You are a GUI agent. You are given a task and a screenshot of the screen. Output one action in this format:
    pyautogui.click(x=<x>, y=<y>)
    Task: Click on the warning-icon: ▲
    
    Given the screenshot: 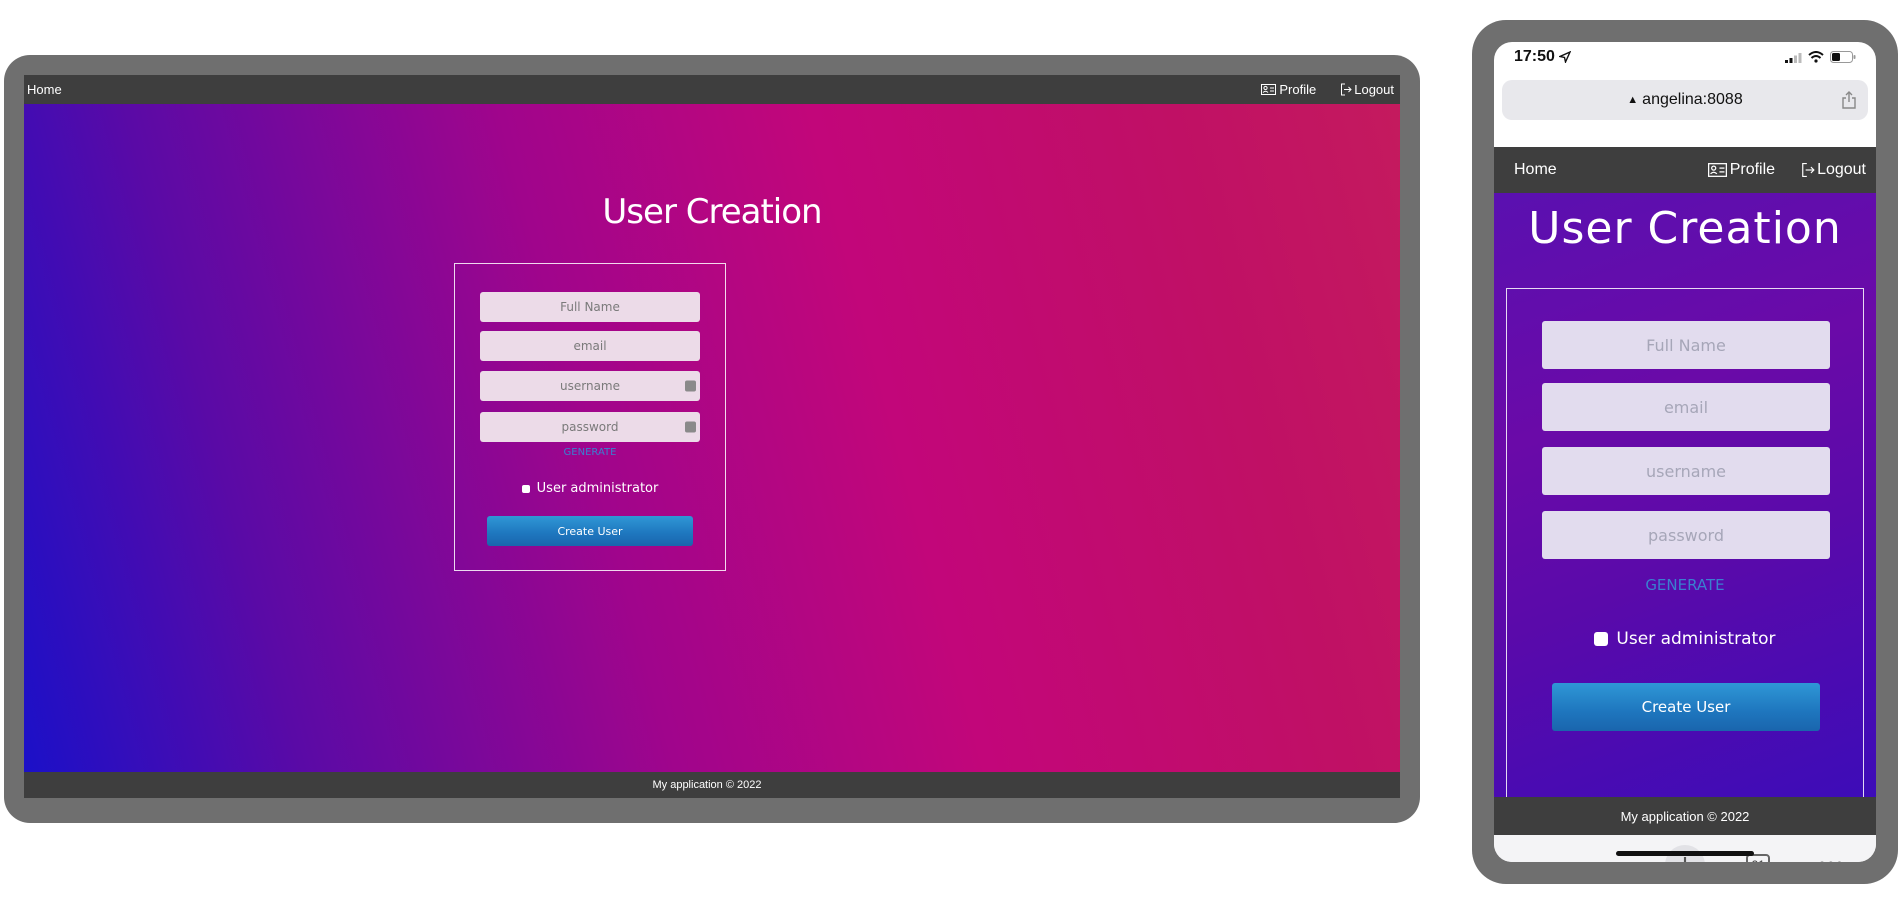 What is the action you would take?
    pyautogui.click(x=1633, y=100)
    